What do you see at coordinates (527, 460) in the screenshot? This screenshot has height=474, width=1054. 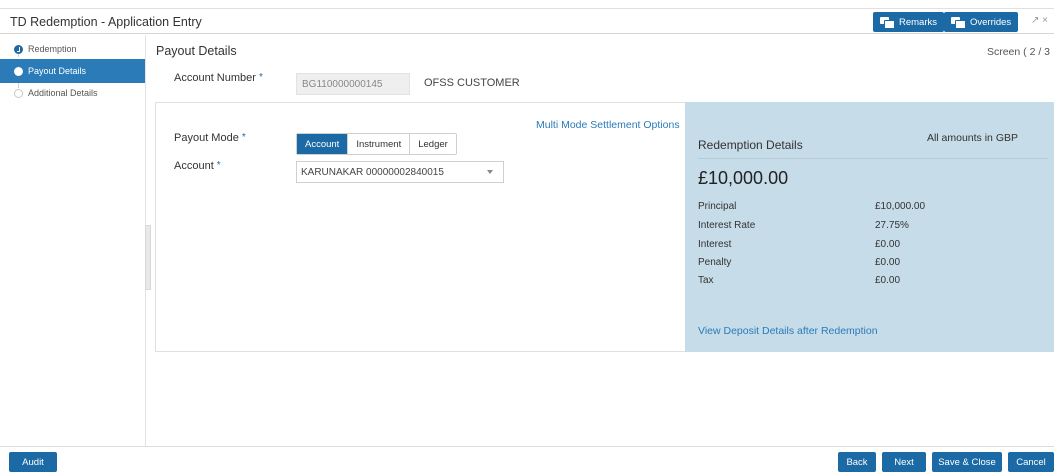 I see `footer-bar: Audit Back Next Save & Close Cancel` at bounding box center [527, 460].